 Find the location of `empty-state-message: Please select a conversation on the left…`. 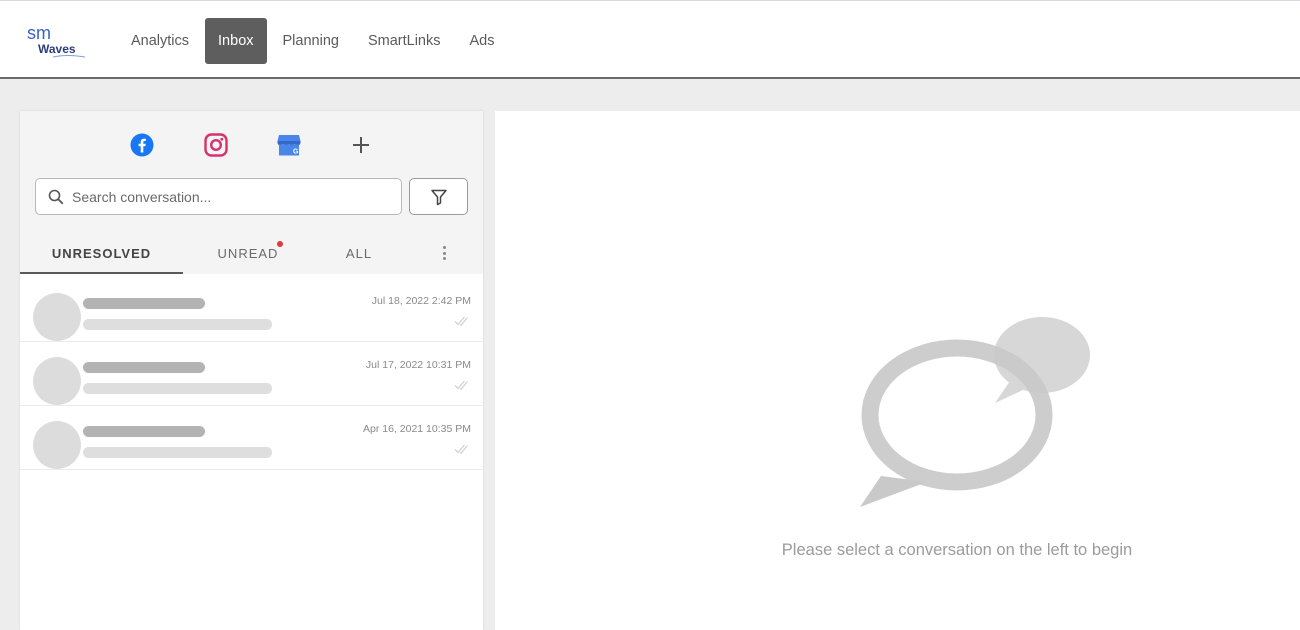

empty-state-message: Please select a conversation on the left… is located at coordinates (957, 550).